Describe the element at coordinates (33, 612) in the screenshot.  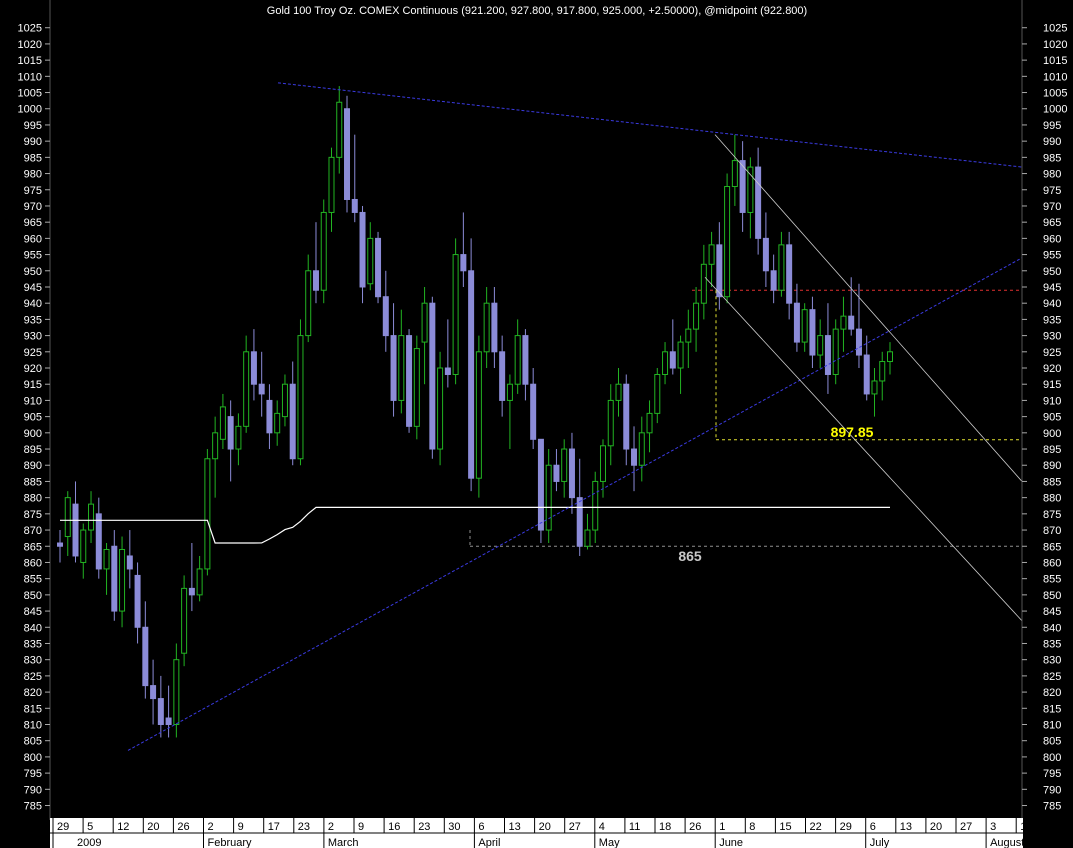
I see `y-tick-label-left: 845` at that location.